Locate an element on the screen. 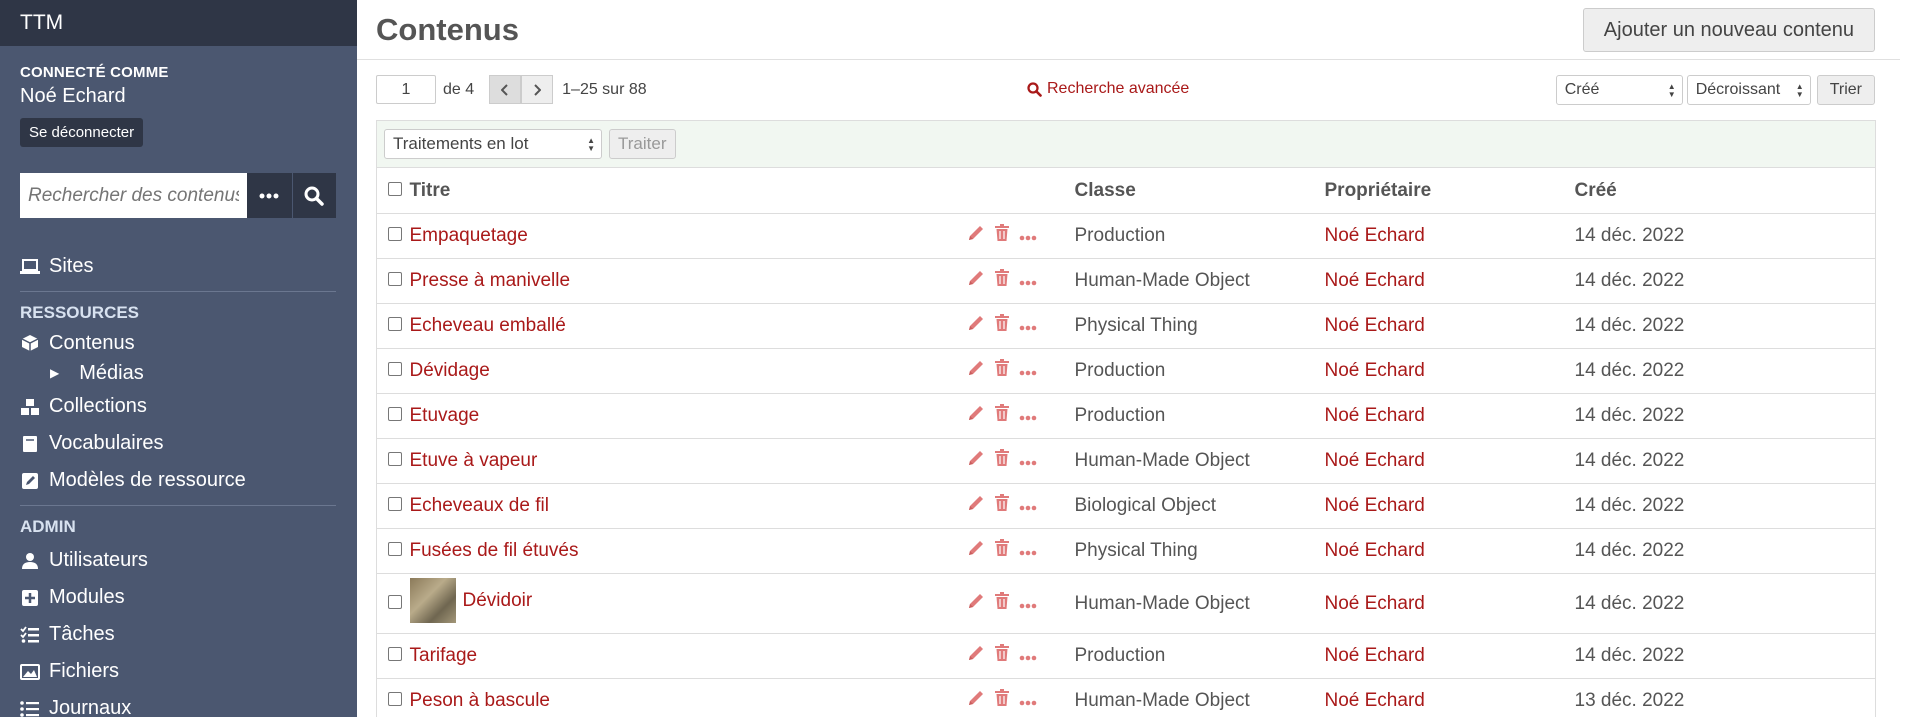 This screenshot has width=1920, height=717. column-header-class: Classe is located at coordinates (1199, 190).